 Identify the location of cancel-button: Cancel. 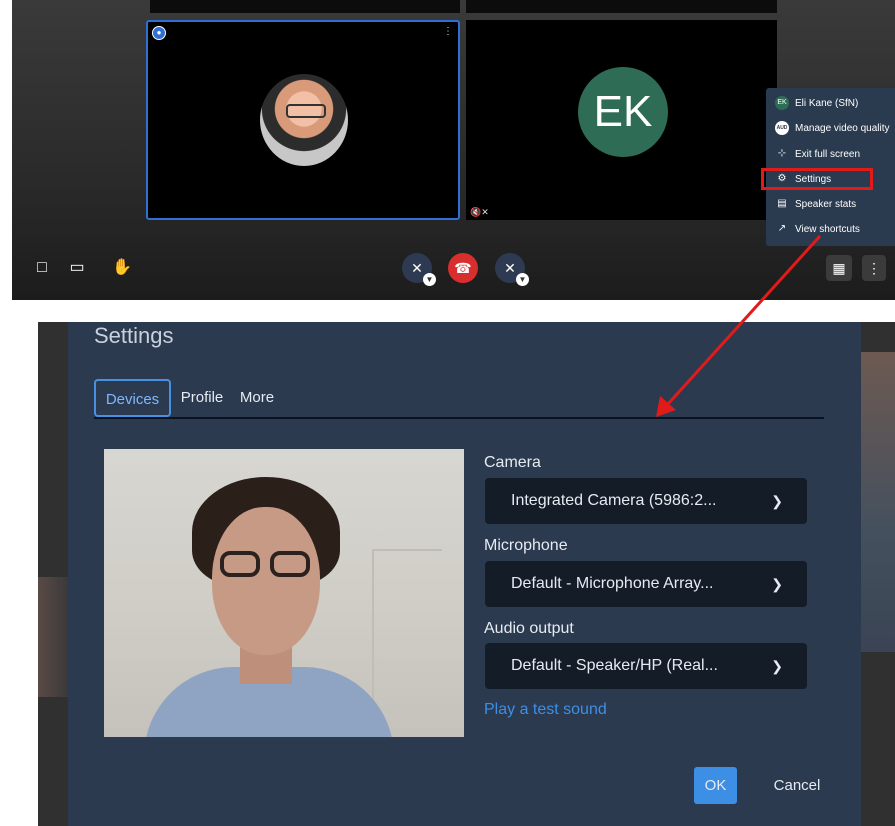
(797, 785).